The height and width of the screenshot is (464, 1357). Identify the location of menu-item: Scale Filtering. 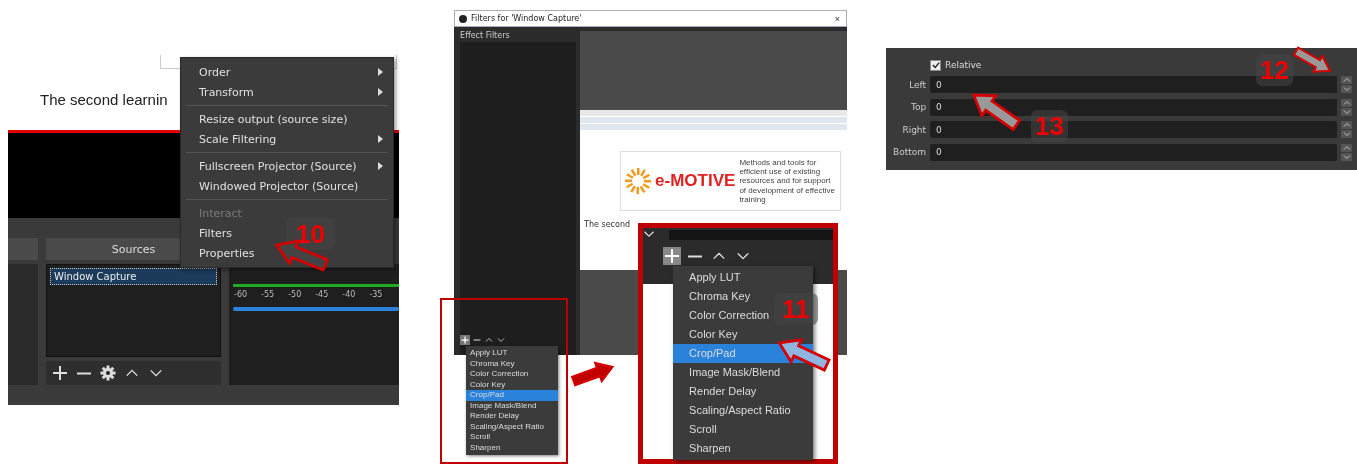
(287, 139).